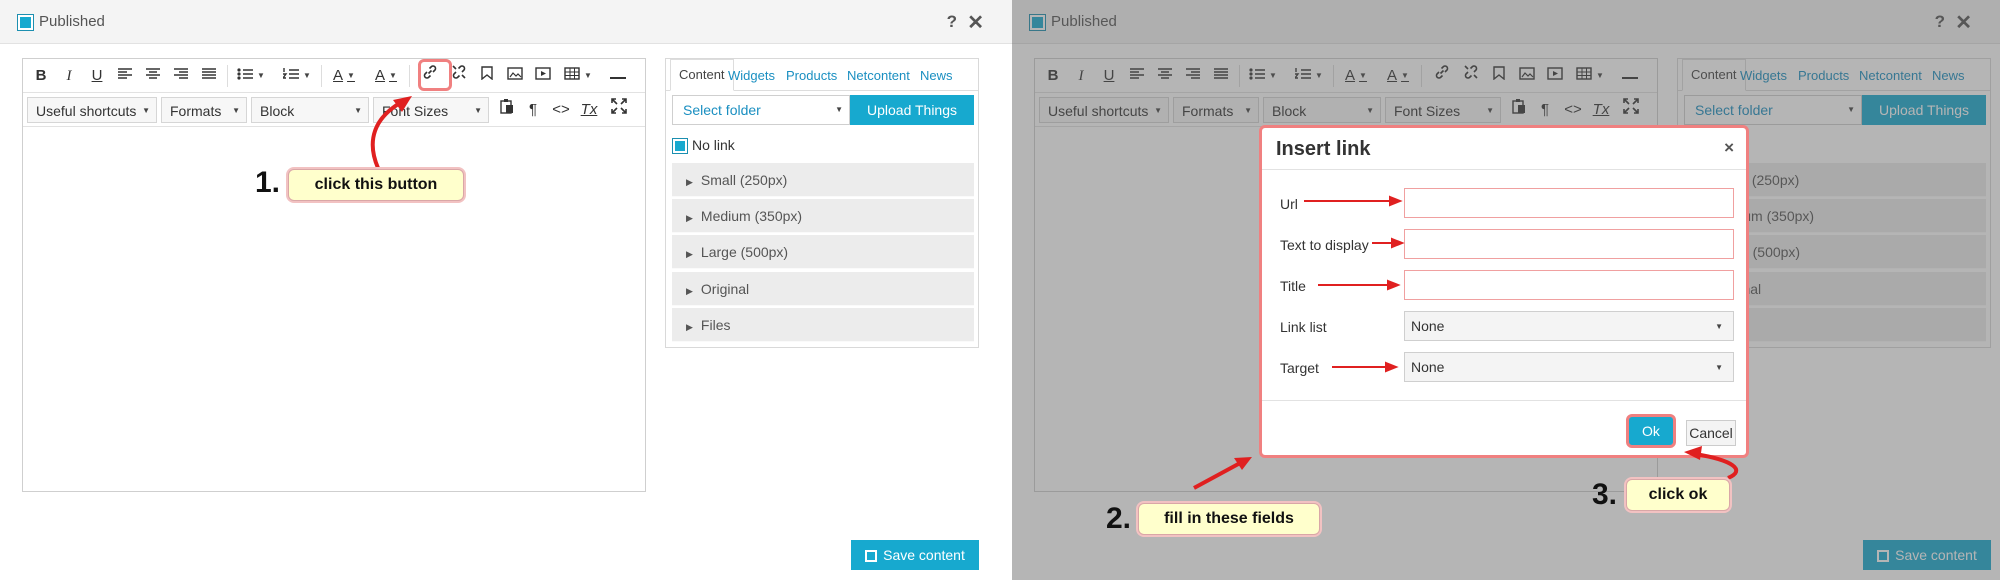 This screenshot has width=2000, height=580. Describe the element at coordinates (391, 132) in the screenshot. I see `step1-arrow` at that location.